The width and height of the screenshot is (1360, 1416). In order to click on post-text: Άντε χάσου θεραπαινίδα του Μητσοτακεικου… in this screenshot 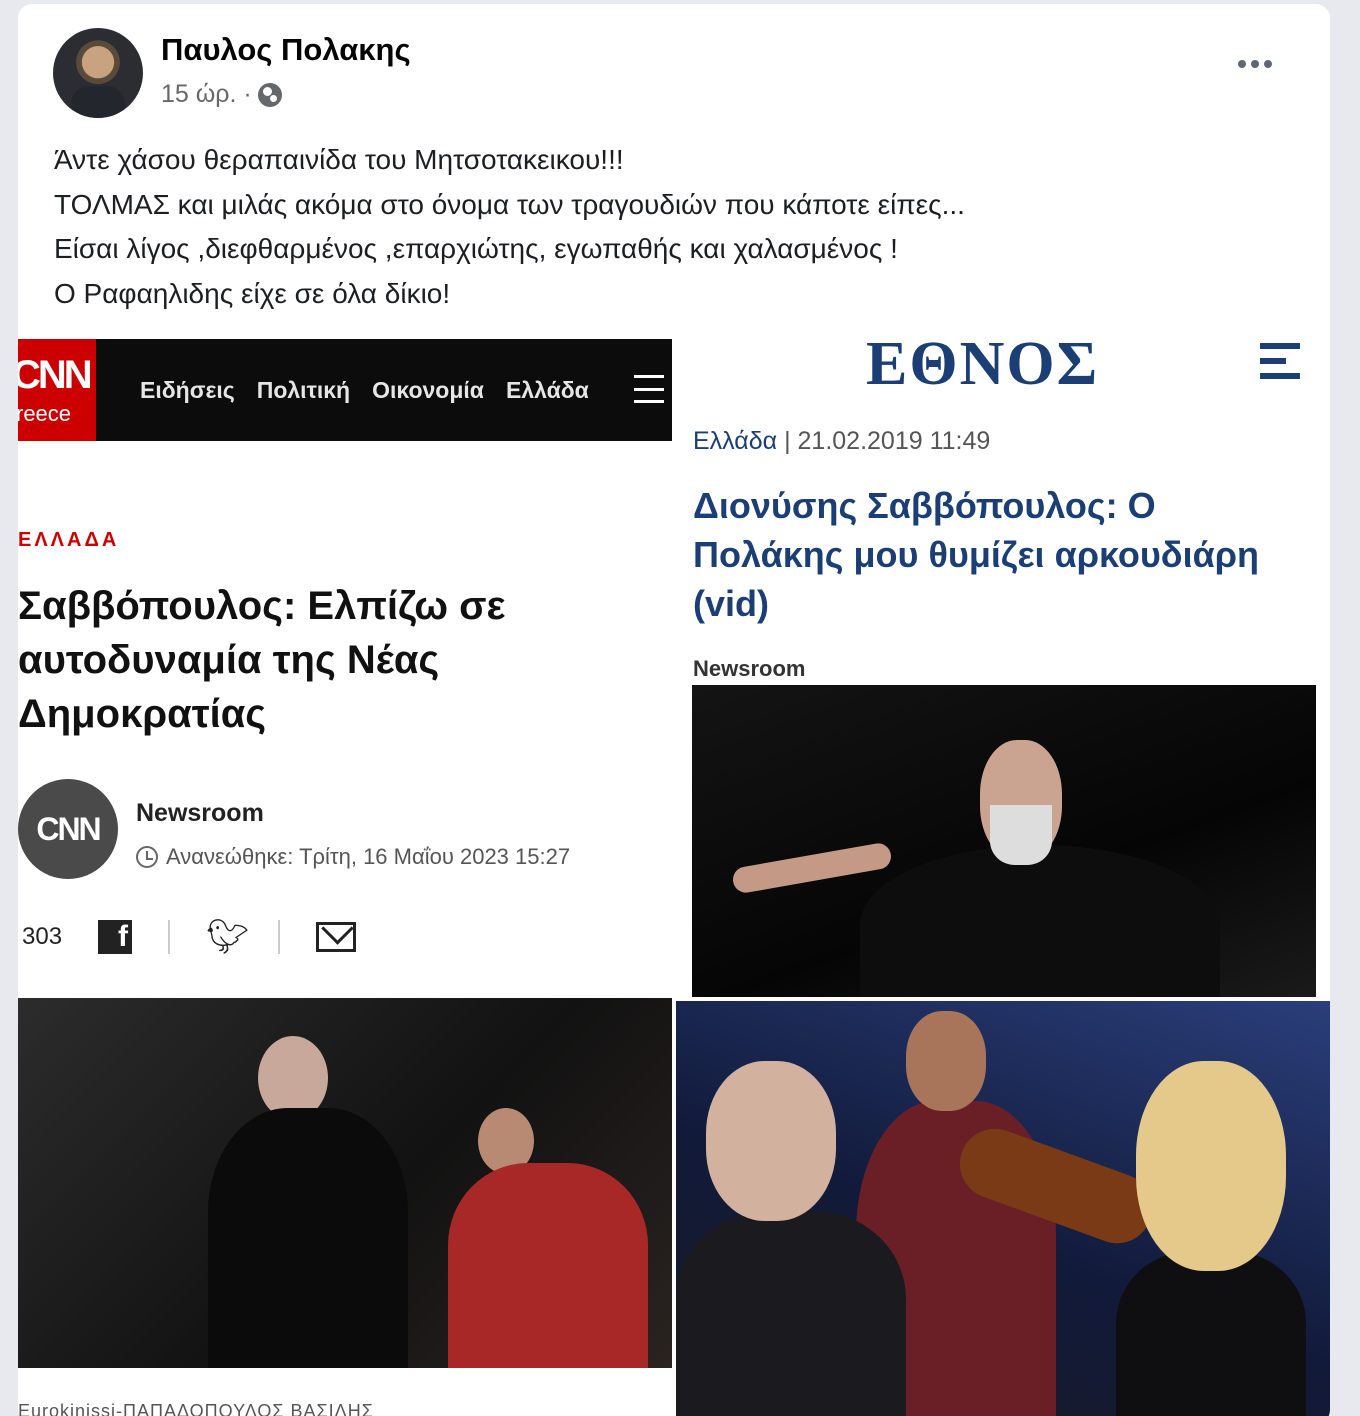, I will do `click(509, 226)`.